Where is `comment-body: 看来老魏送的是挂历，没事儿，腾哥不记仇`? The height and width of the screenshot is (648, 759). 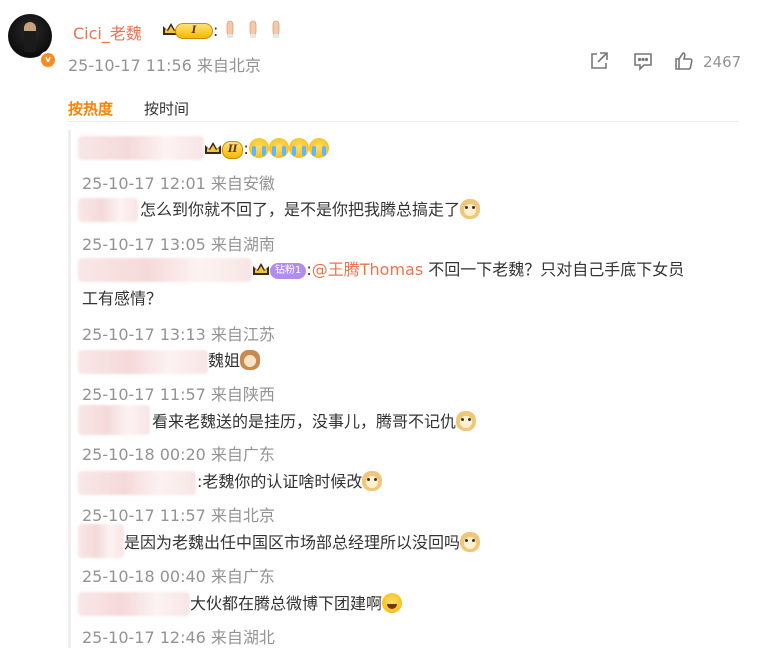
comment-body: 看来老魏送的是挂历，没事儿，腾哥不记仇 is located at coordinates (443, 422).